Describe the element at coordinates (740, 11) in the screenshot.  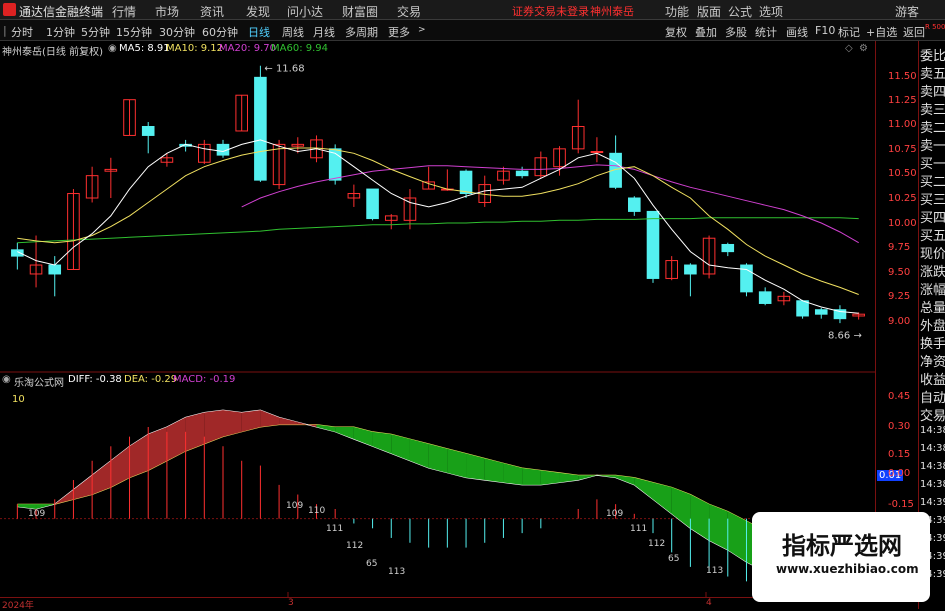
I see `menu-gongshi: 公式` at that location.